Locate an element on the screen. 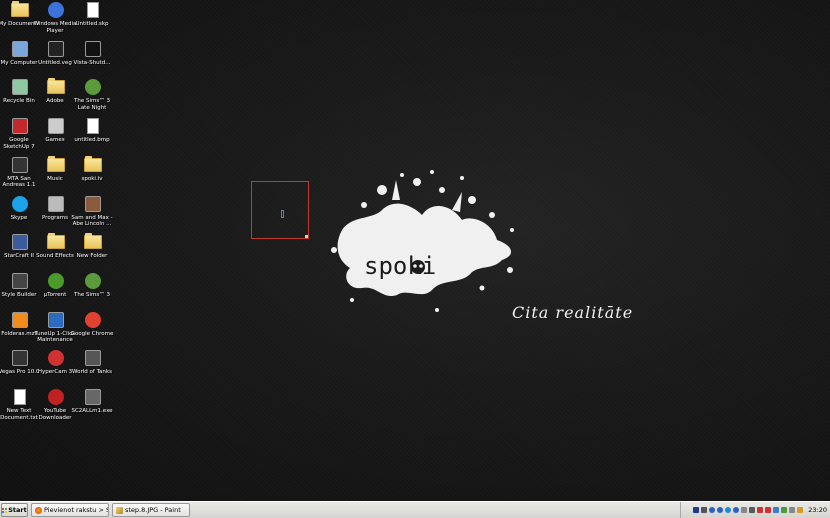  task-label: step.8.JPG - Paint is located at coordinates (153, 510).